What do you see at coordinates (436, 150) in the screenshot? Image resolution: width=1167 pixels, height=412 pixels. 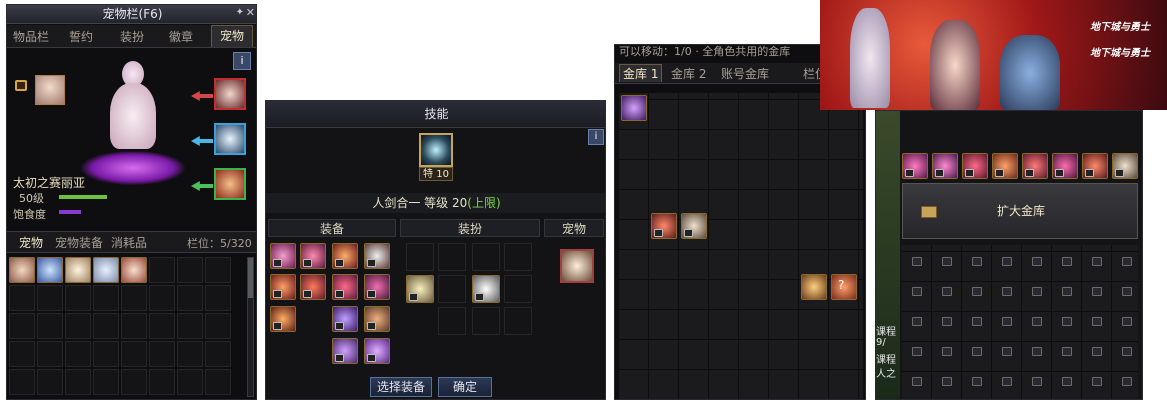 I see `skill-icon` at bounding box center [436, 150].